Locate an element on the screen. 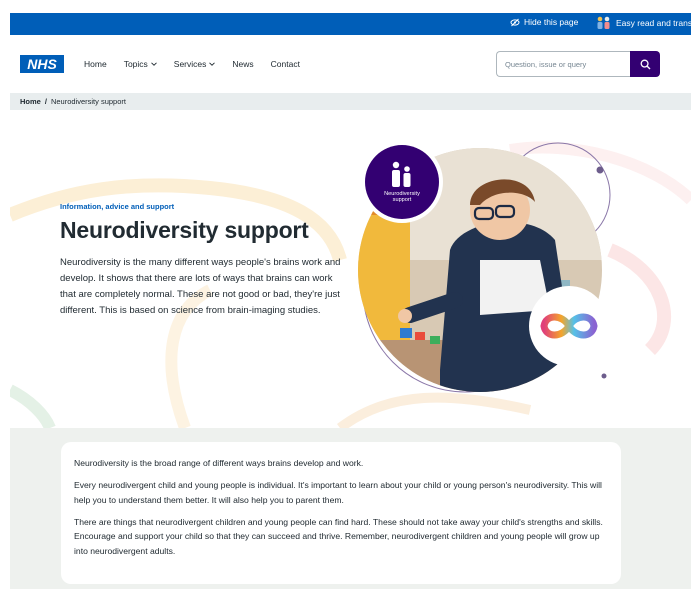 This screenshot has width=691, height=589. search-button is located at coordinates (645, 64).